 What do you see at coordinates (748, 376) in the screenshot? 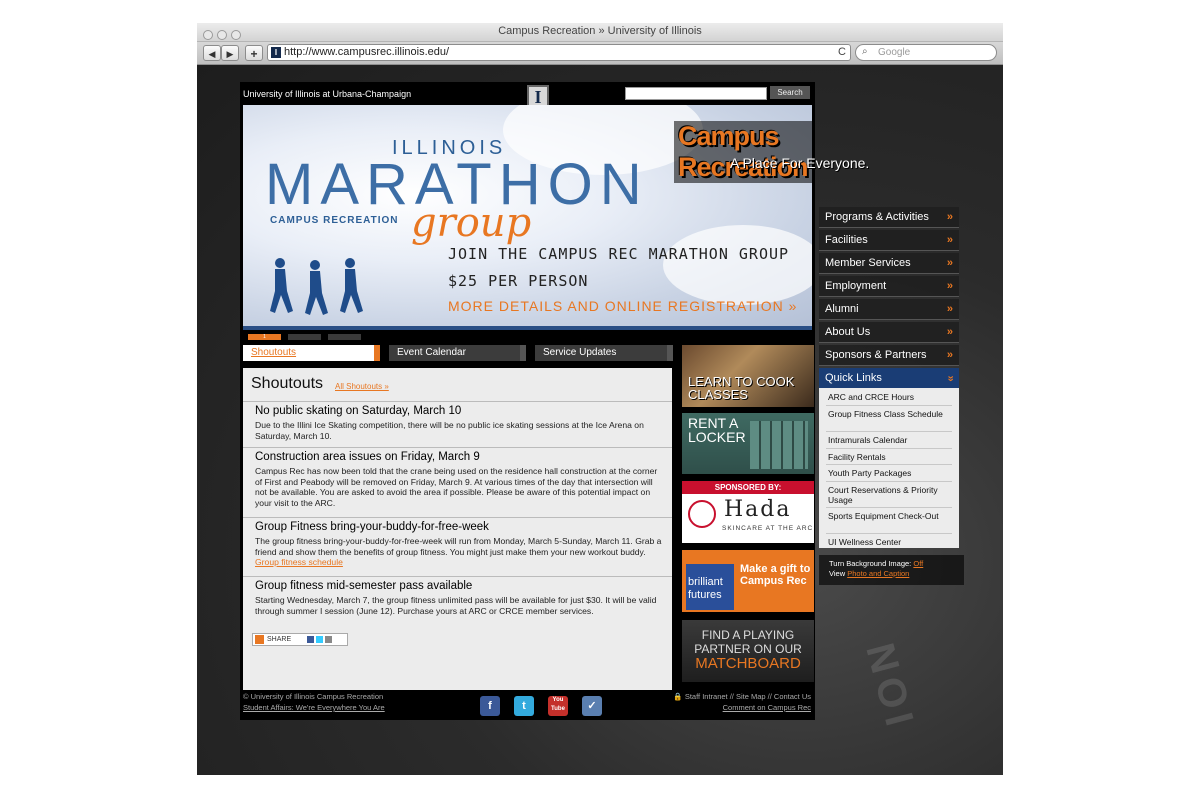
I see `cooking-classes-ad: LEARN TO COOK CLASSES` at bounding box center [748, 376].